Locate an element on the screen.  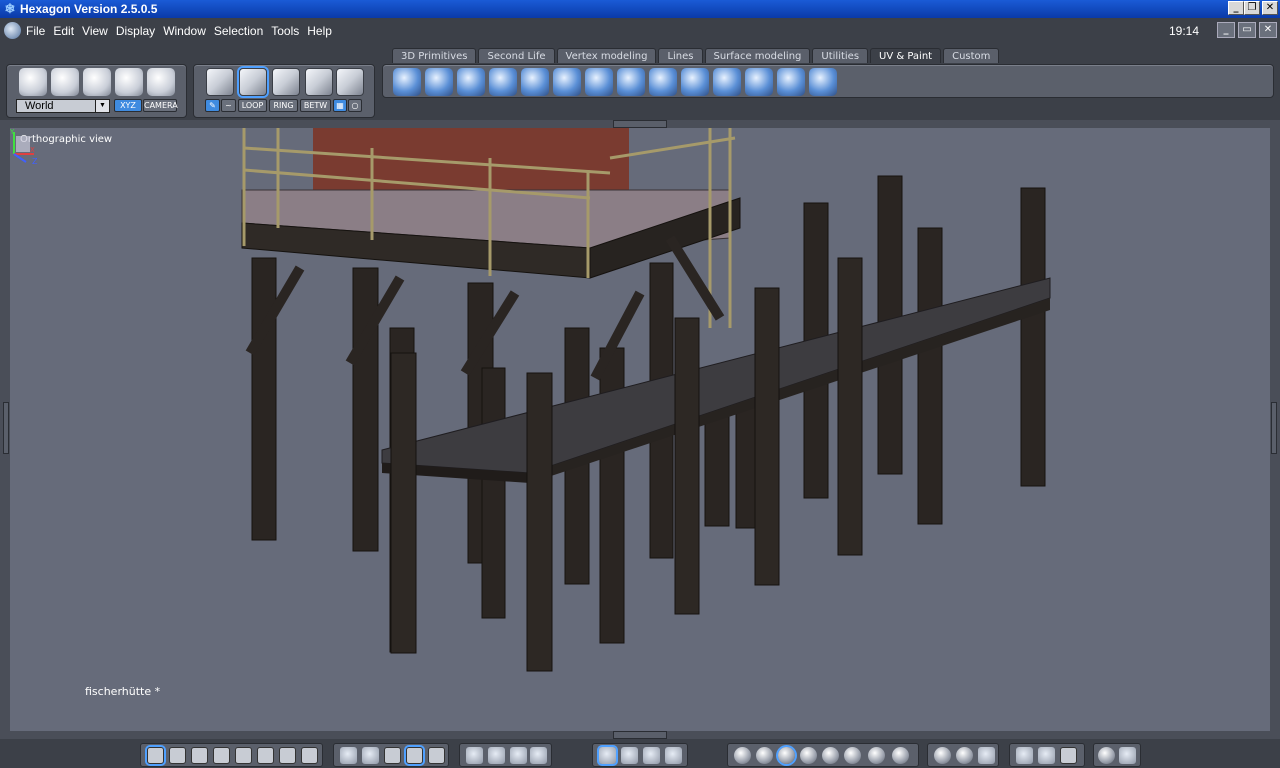
layout-quad-icon is located at coordinates (177, 755).